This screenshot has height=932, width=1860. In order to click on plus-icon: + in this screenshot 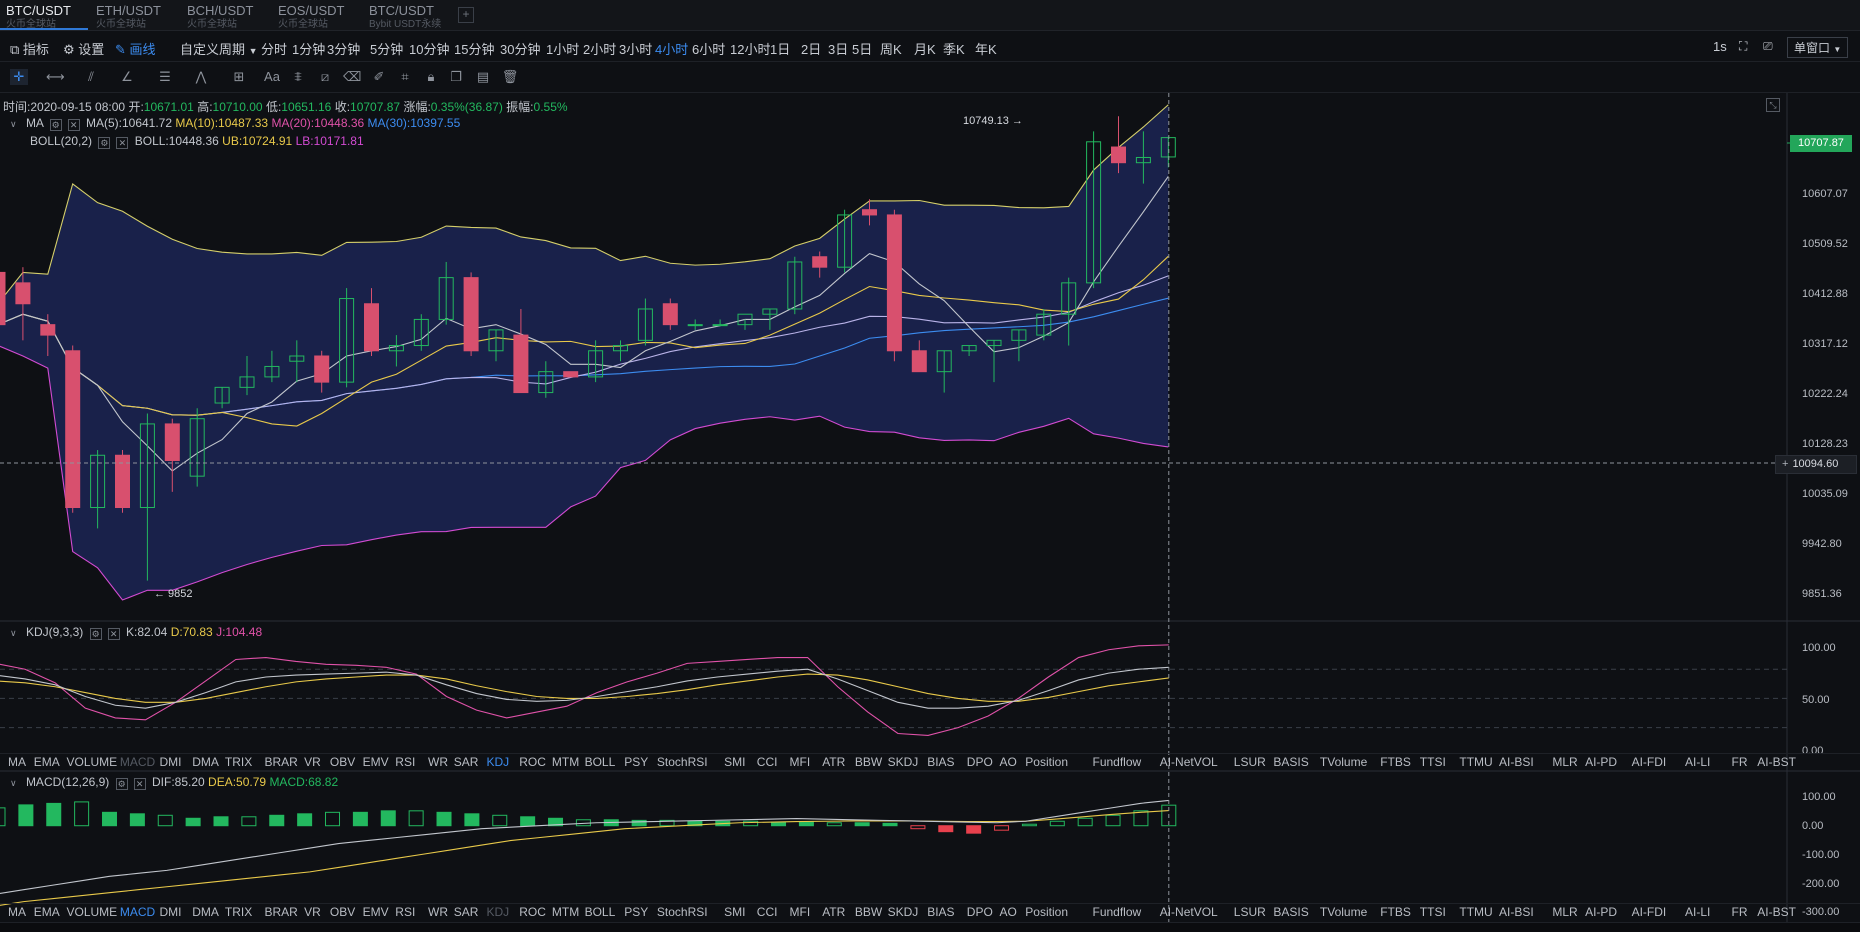, I will do `click(1785, 464)`.